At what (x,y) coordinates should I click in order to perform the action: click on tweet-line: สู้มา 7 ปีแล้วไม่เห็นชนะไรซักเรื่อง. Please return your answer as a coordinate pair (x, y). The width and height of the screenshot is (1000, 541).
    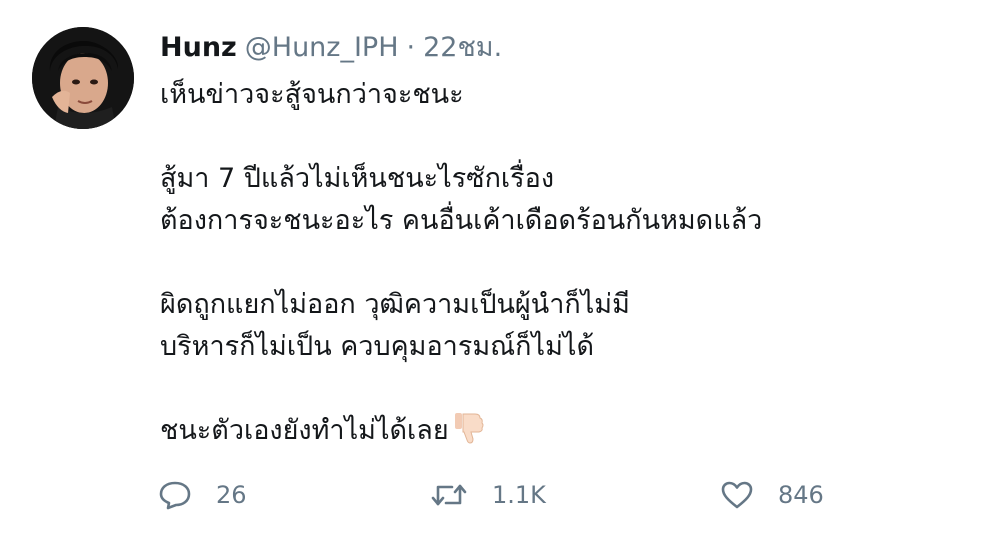
    Looking at the image, I should click on (357, 178).